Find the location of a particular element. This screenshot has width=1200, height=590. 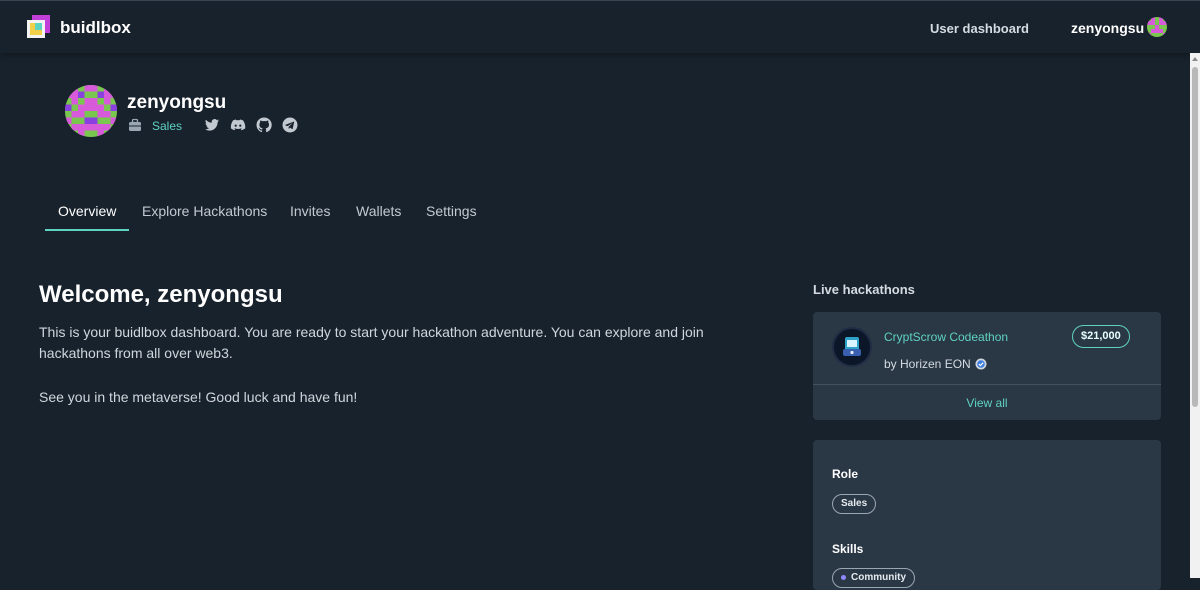

twitter-icon is located at coordinates (212, 125).